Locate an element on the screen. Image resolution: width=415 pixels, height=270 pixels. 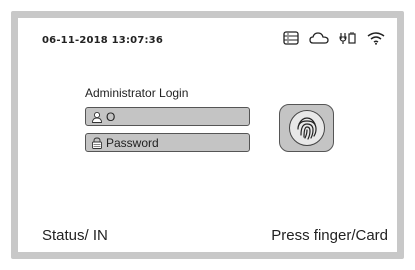
login-title: Administrator Login is located at coordinates (137, 93).